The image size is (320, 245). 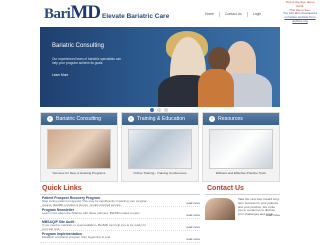 What do you see at coordinates (85, 12) in the screenshot?
I see `logo-md: MD` at bounding box center [85, 12].